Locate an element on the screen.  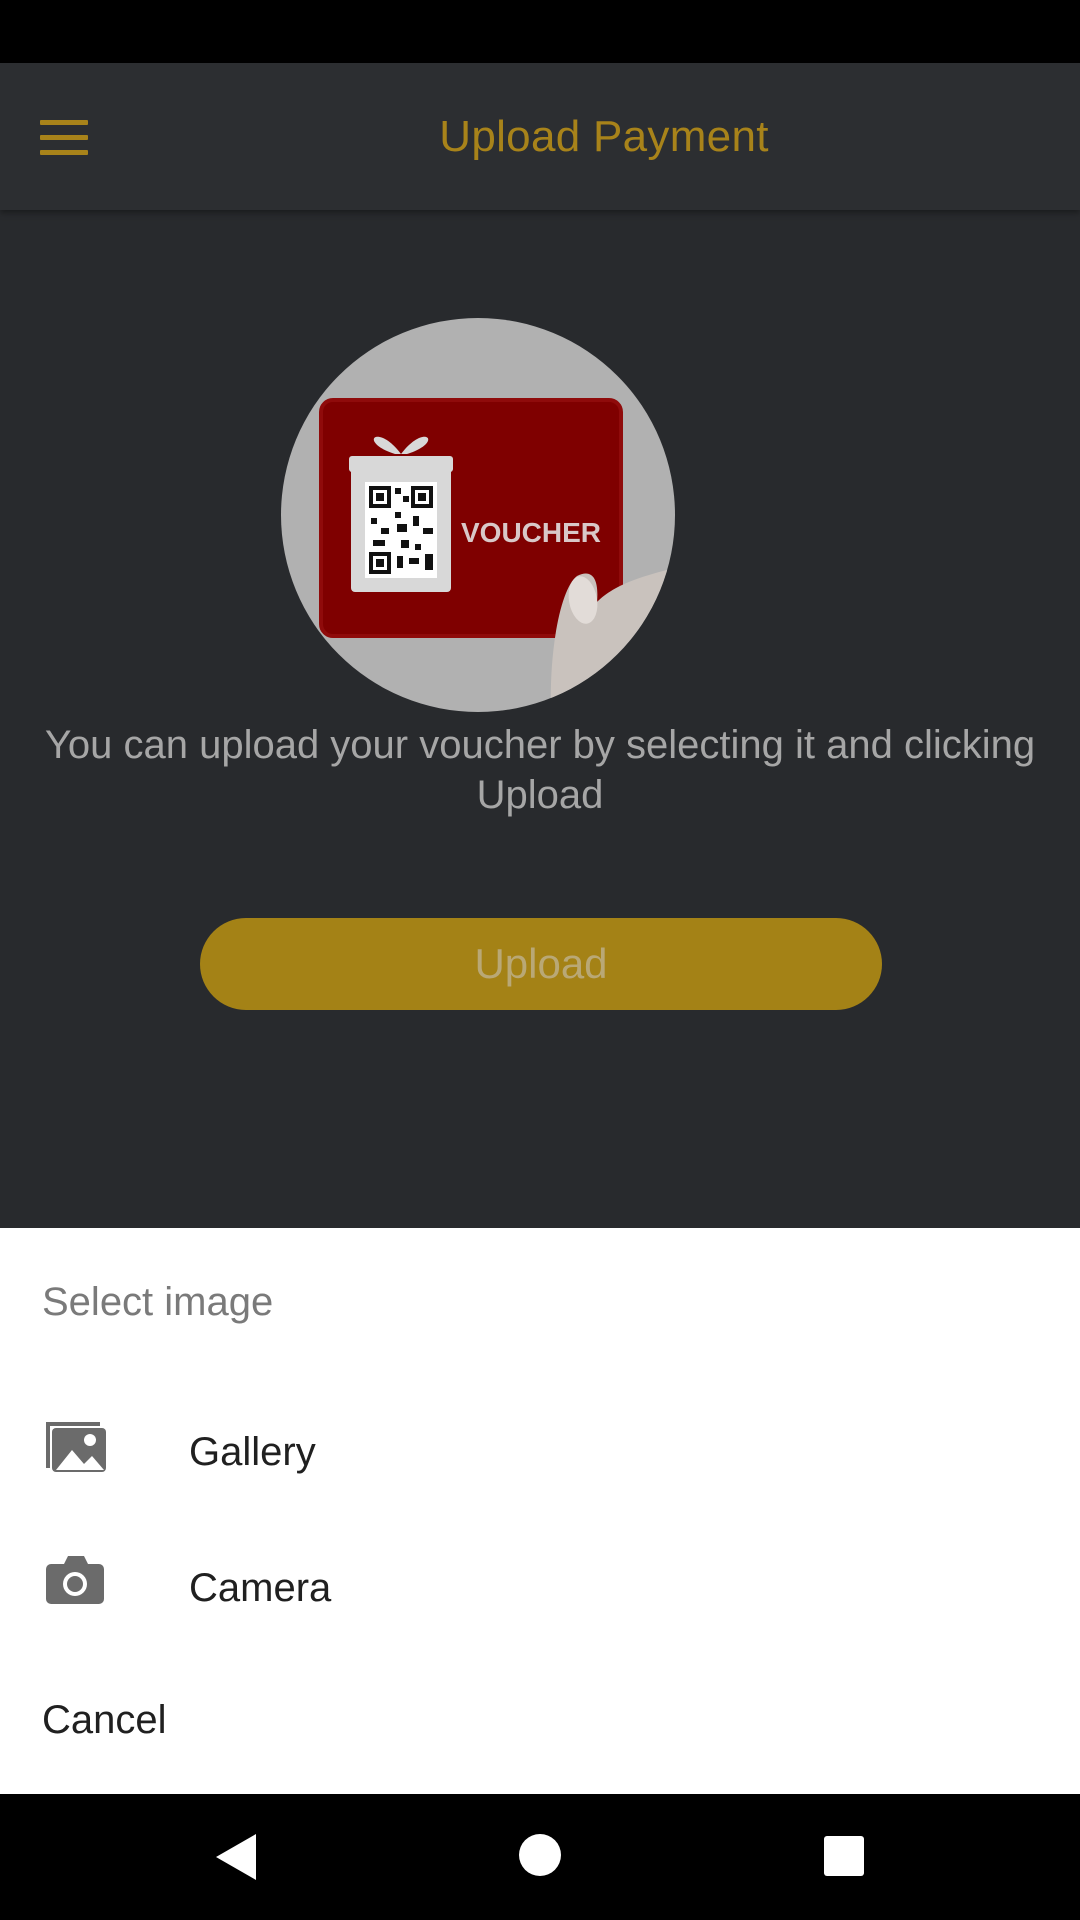
sheet-item-label: Gallery is located at coordinates (252, 1452).